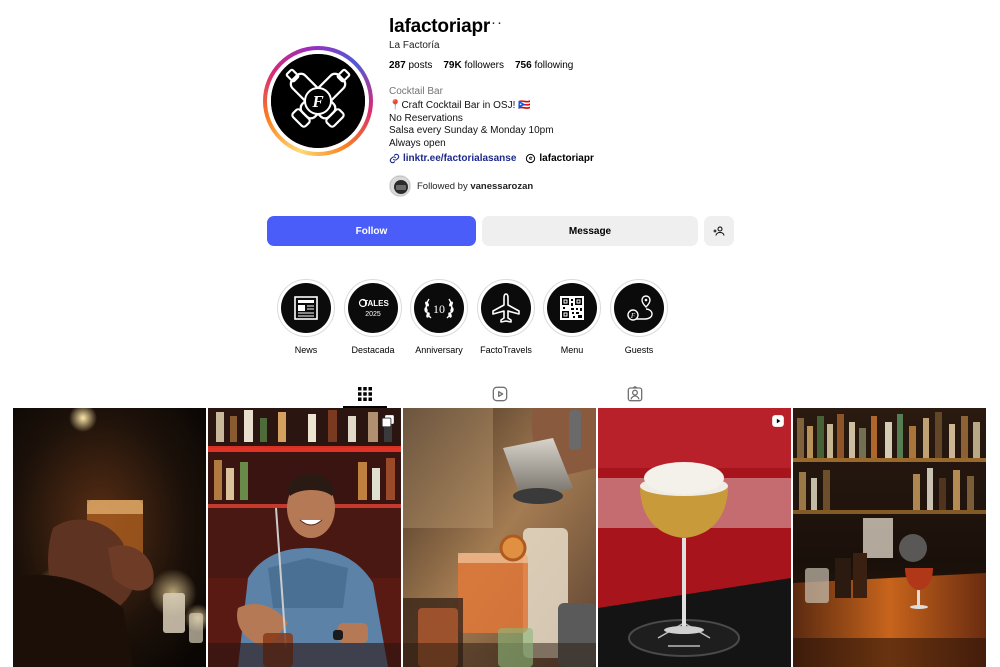 The width and height of the screenshot is (1000, 667). I want to click on reel-icon, so click(778, 421).